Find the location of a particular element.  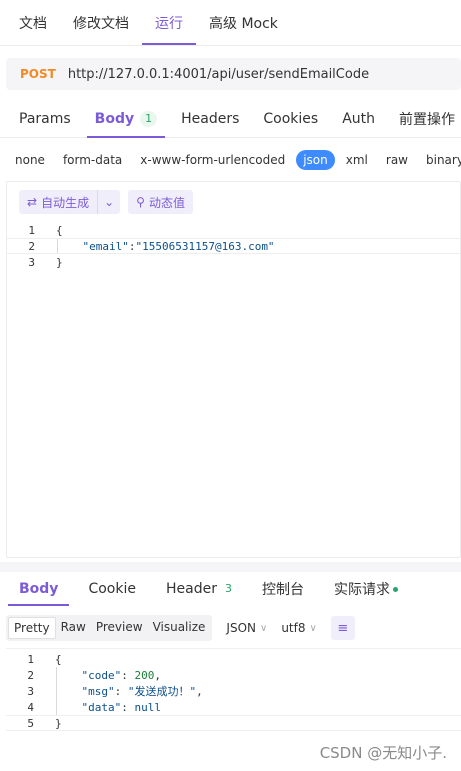

view-mode-group: Pretty Raw Preview Visualize is located at coordinates (109, 628).